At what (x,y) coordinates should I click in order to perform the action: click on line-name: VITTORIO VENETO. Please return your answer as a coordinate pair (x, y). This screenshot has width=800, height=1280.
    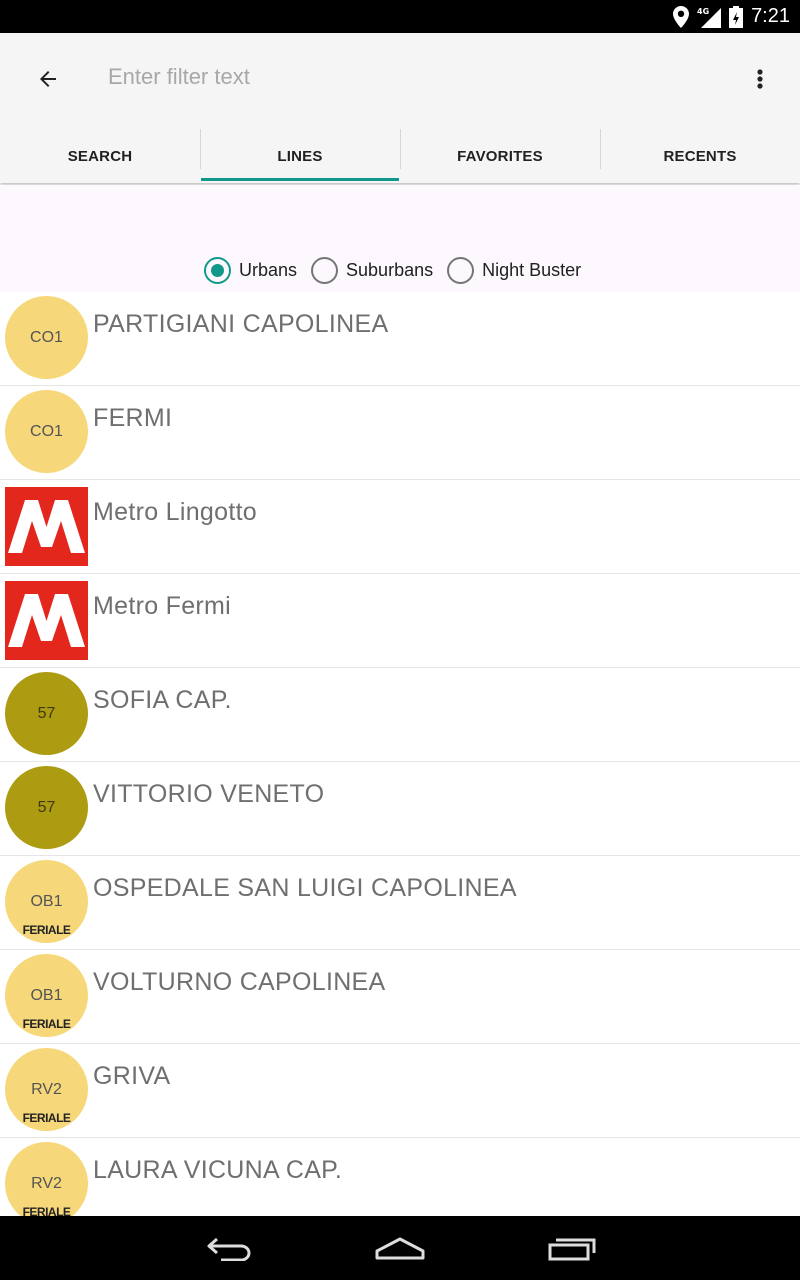
    Looking at the image, I should click on (209, 794).